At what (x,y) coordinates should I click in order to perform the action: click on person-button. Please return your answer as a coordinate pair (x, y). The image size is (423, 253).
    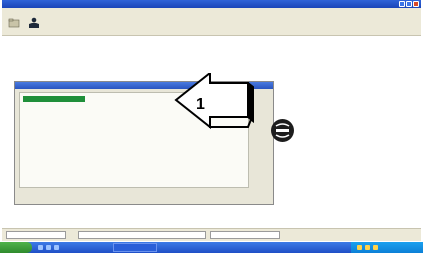
    Looking at the image, I should click on (34, 25).